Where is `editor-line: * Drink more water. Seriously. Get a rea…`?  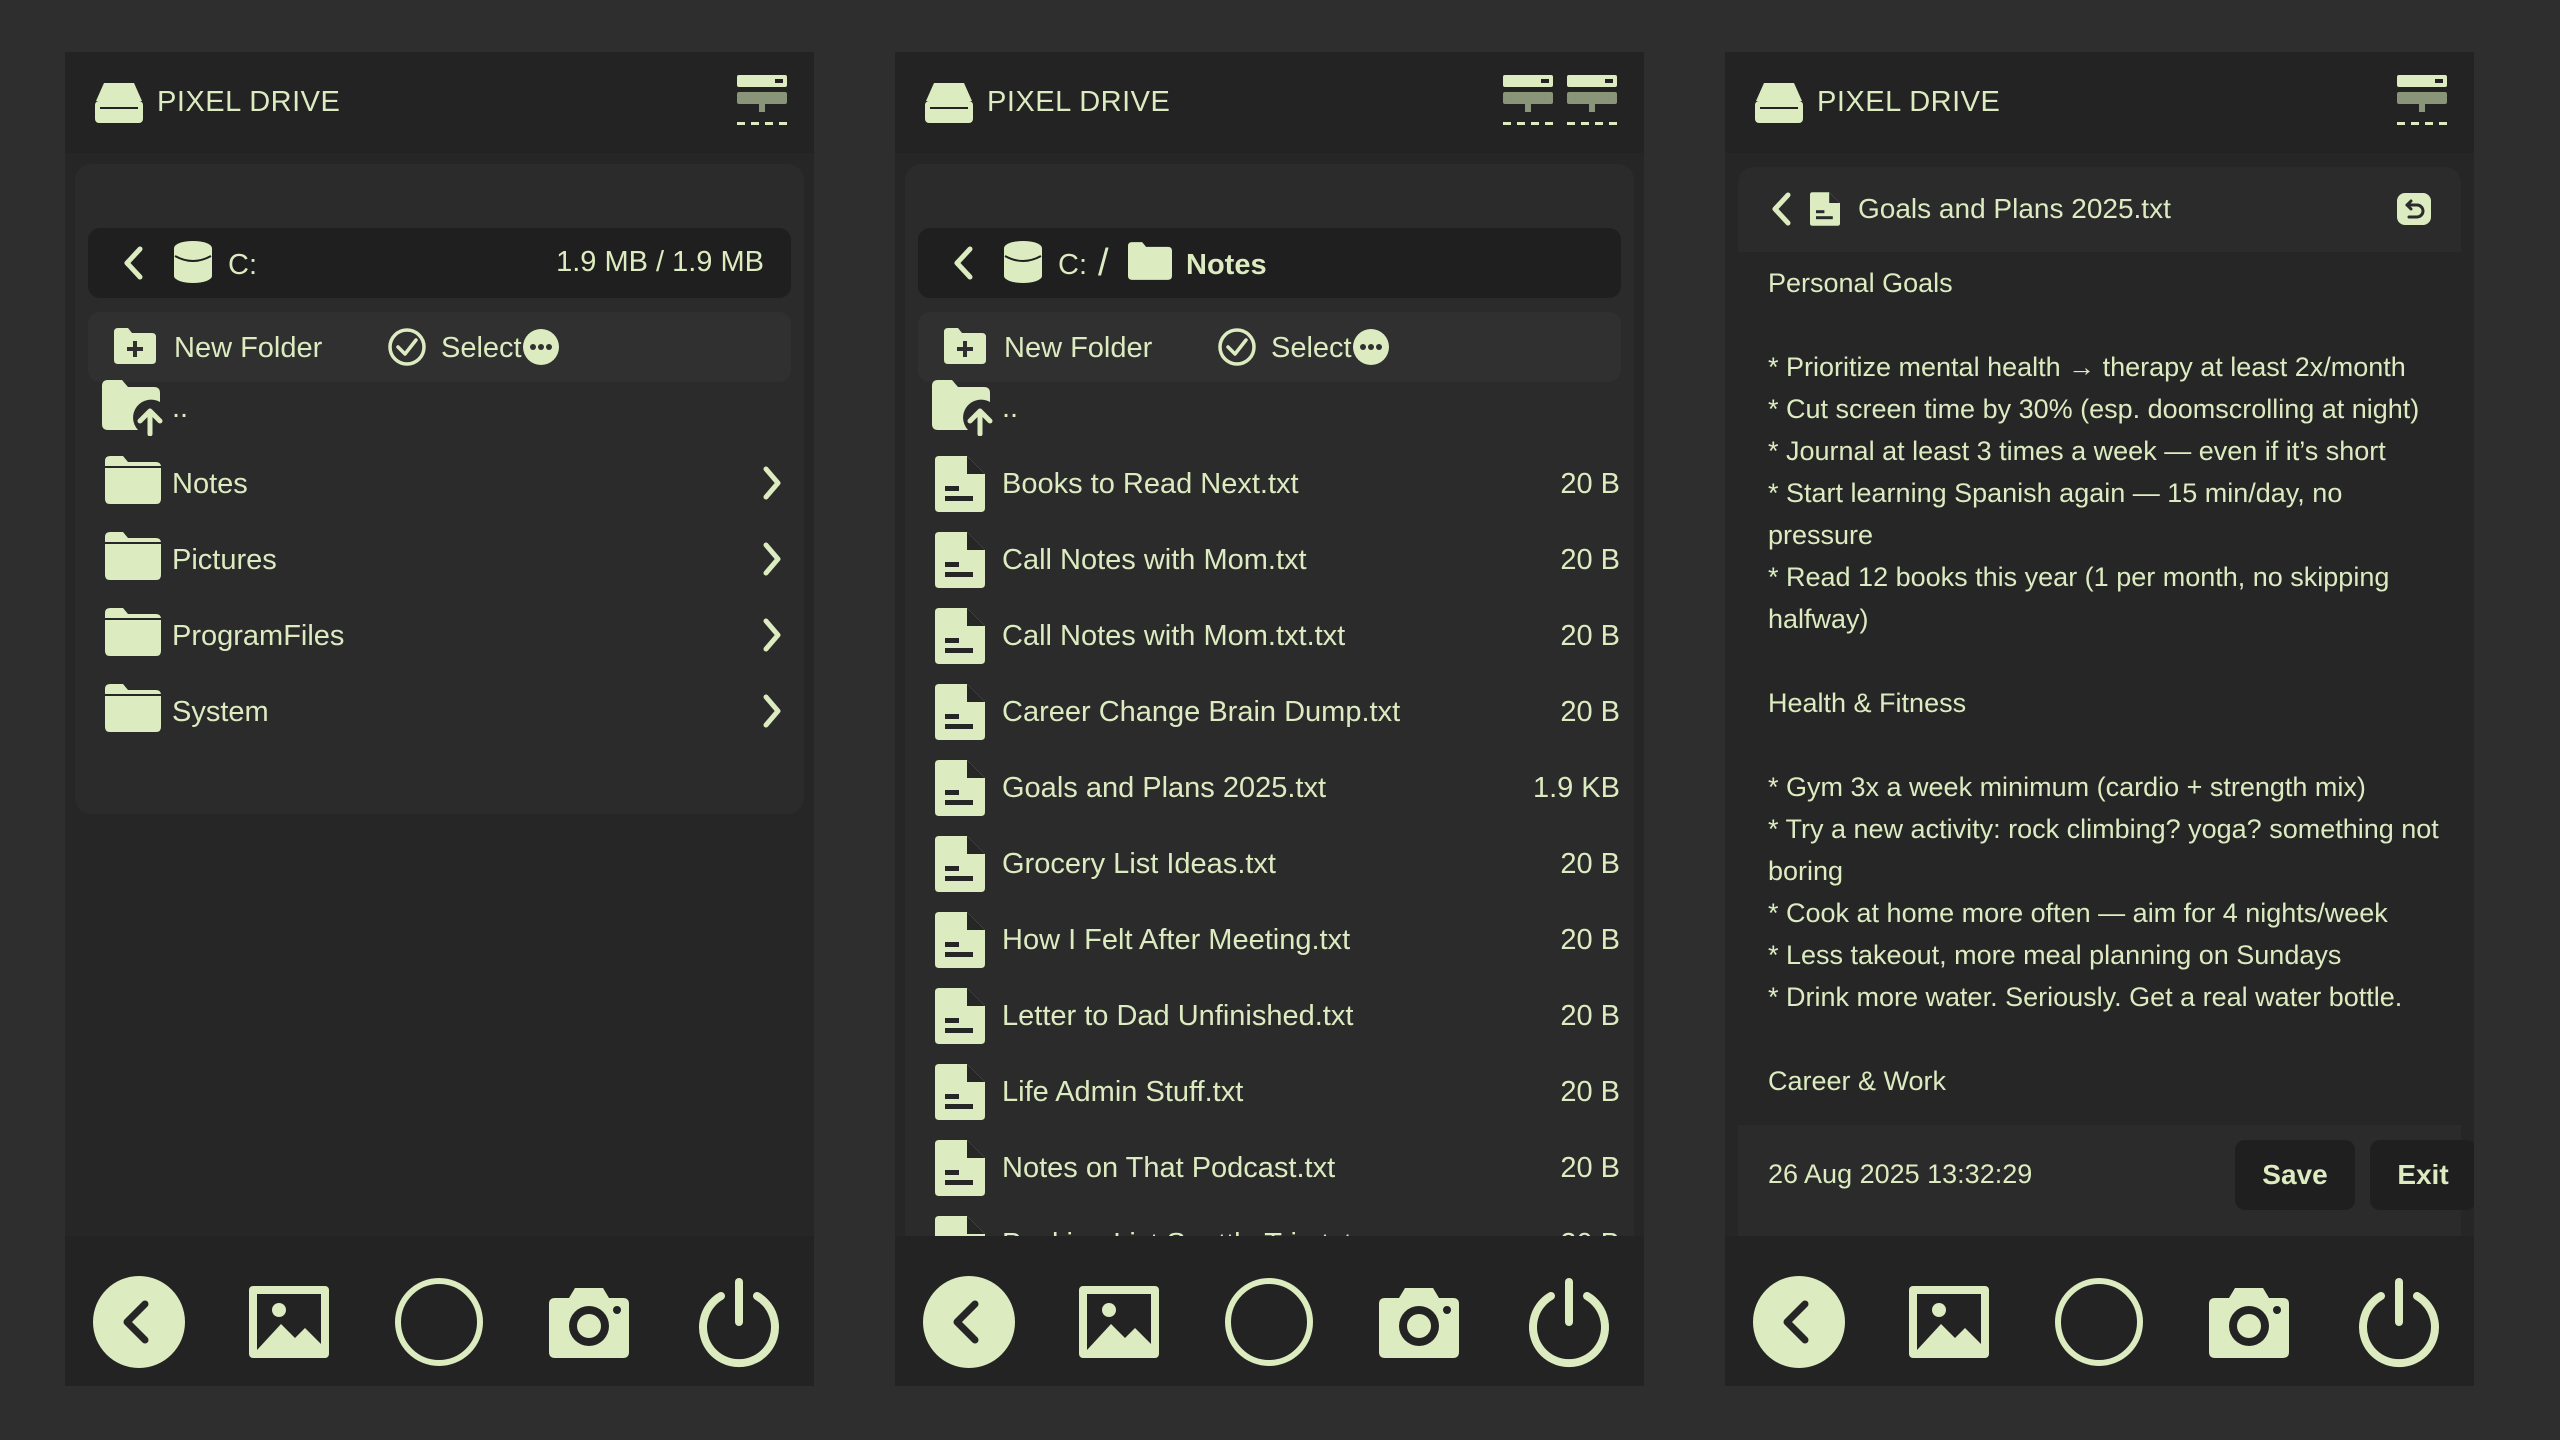
editor-line: * Drink more water. Seriously. Get a rea… is located at coordinates (2085, 997).